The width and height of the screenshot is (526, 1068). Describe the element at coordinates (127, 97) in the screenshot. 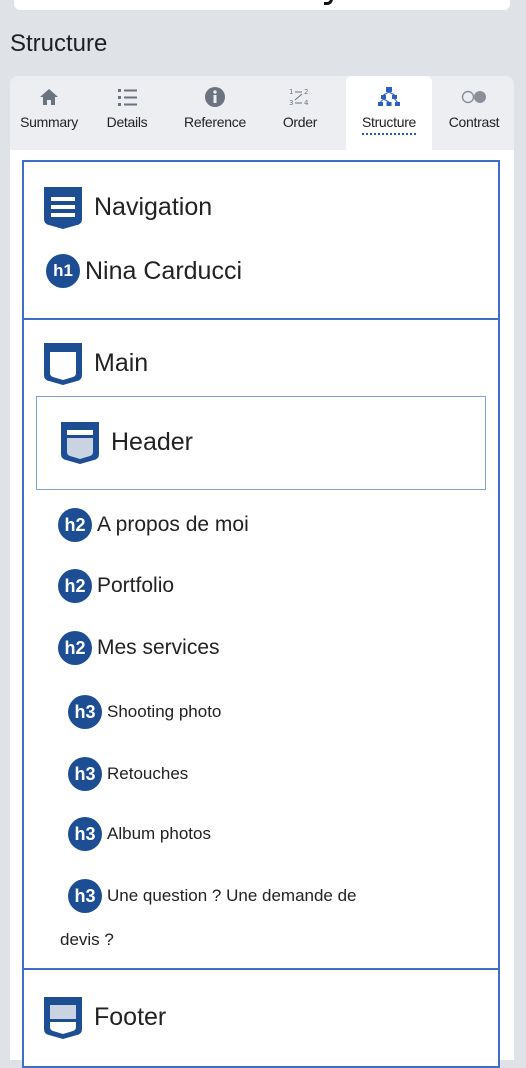

I see `list-icon` at that location.